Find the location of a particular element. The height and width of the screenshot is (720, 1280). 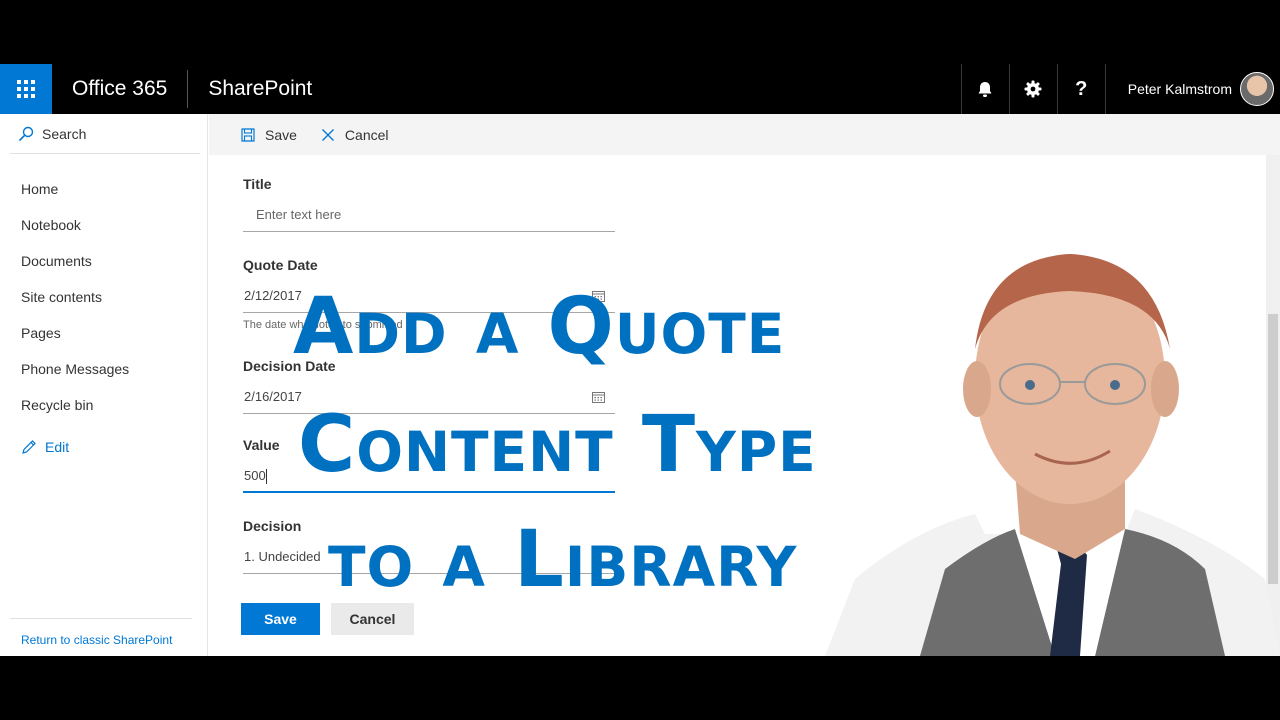

nav-item-documents: Documents is located at coordinates (75, 267).